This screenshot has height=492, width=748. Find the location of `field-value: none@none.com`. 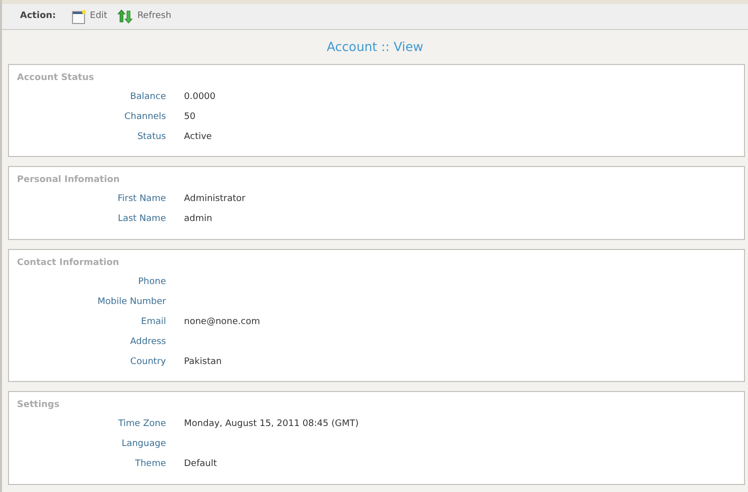

field-value: none@none.com is located at coordinates (222, 322).